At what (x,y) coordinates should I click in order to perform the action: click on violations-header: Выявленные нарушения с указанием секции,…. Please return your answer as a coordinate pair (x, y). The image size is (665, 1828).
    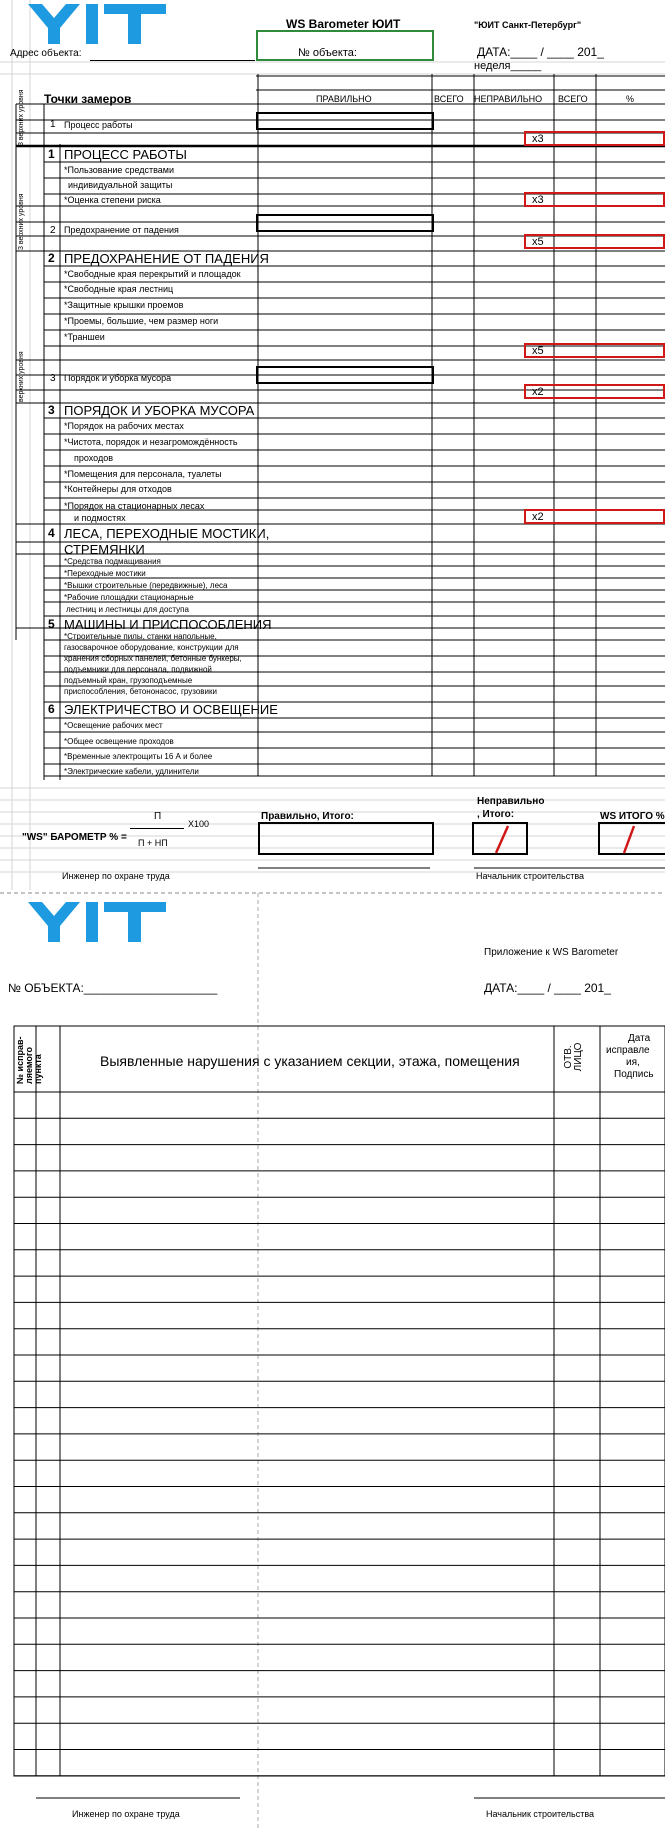
    Looking at the image, I should click on (310, 1061).